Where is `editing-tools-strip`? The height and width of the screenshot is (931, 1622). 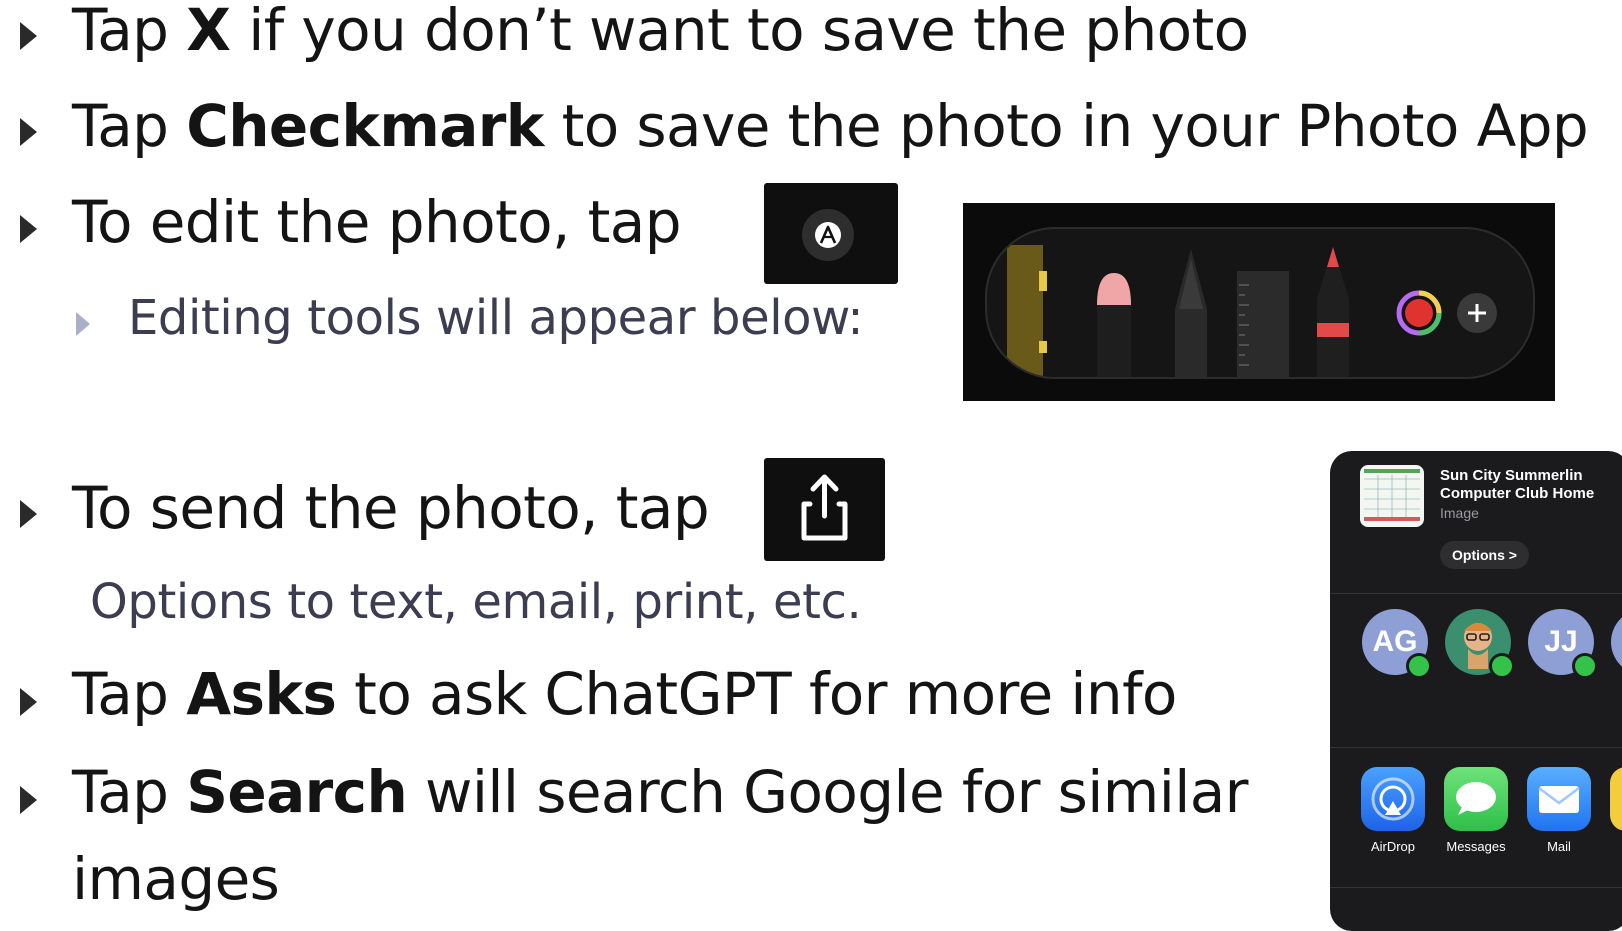
editing-tools-strip is located at coordinates (1259, 302).